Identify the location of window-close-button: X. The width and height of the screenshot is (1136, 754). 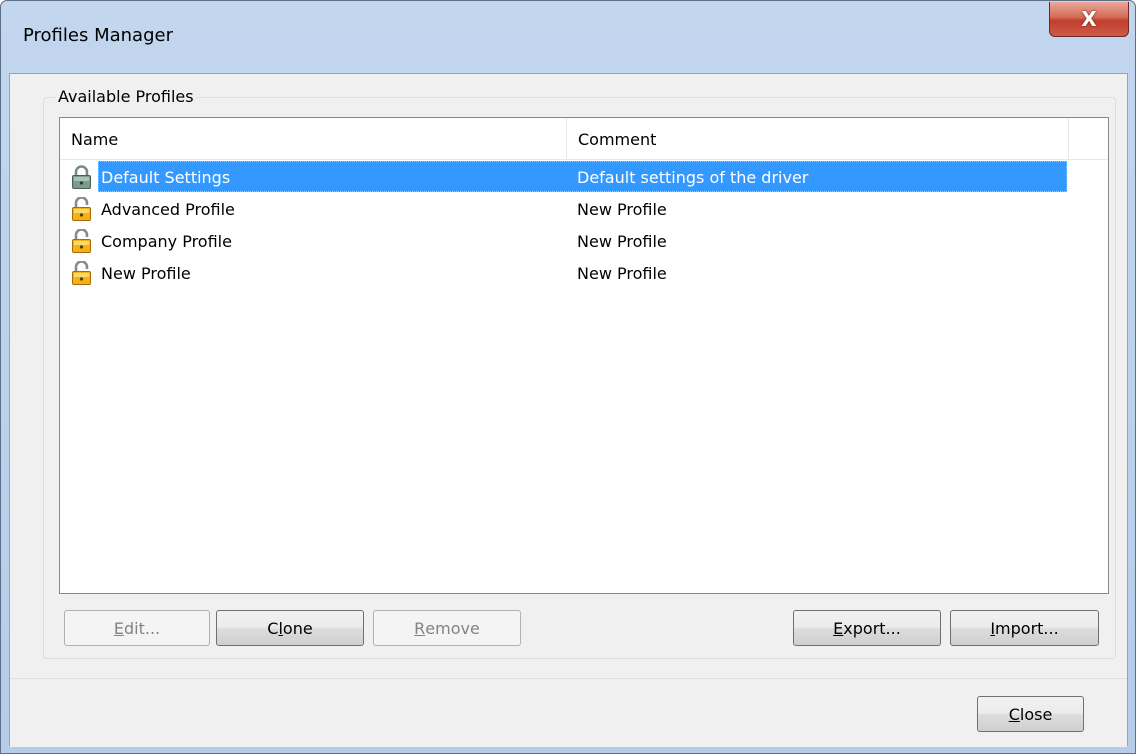
(1089, 19).